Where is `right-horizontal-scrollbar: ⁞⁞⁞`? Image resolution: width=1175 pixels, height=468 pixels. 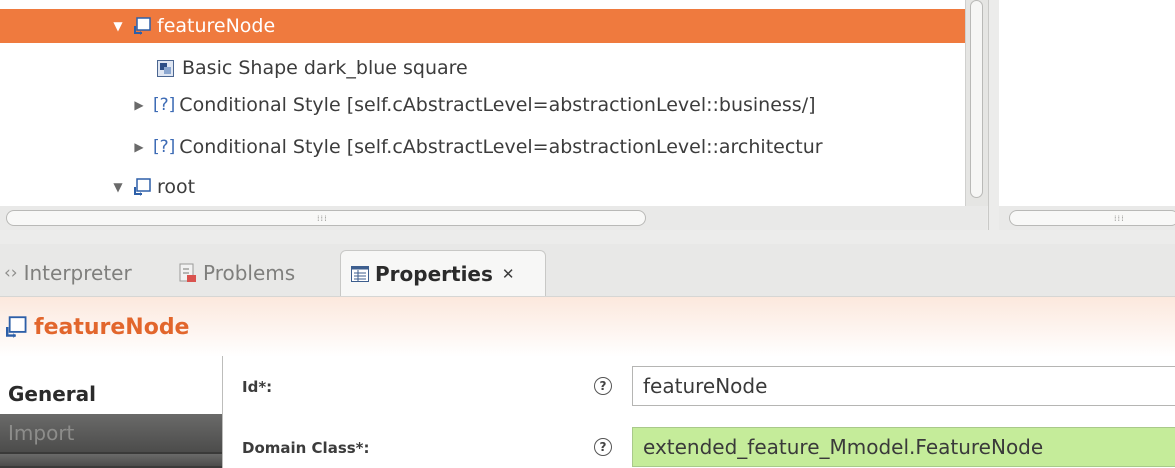
right-horizontal-scrollbar: ⁞⁞⁞ is located at coordinates (1087, 218).